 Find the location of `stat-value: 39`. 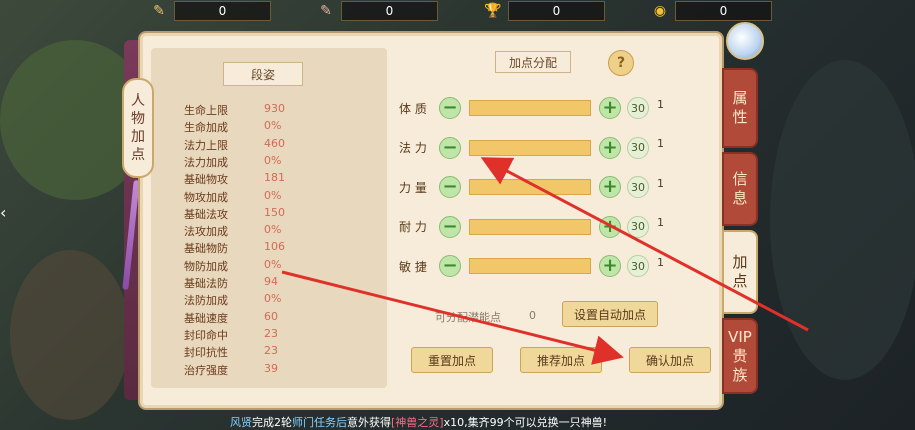

stat-value: 39 is located at coordinates (271, 368).